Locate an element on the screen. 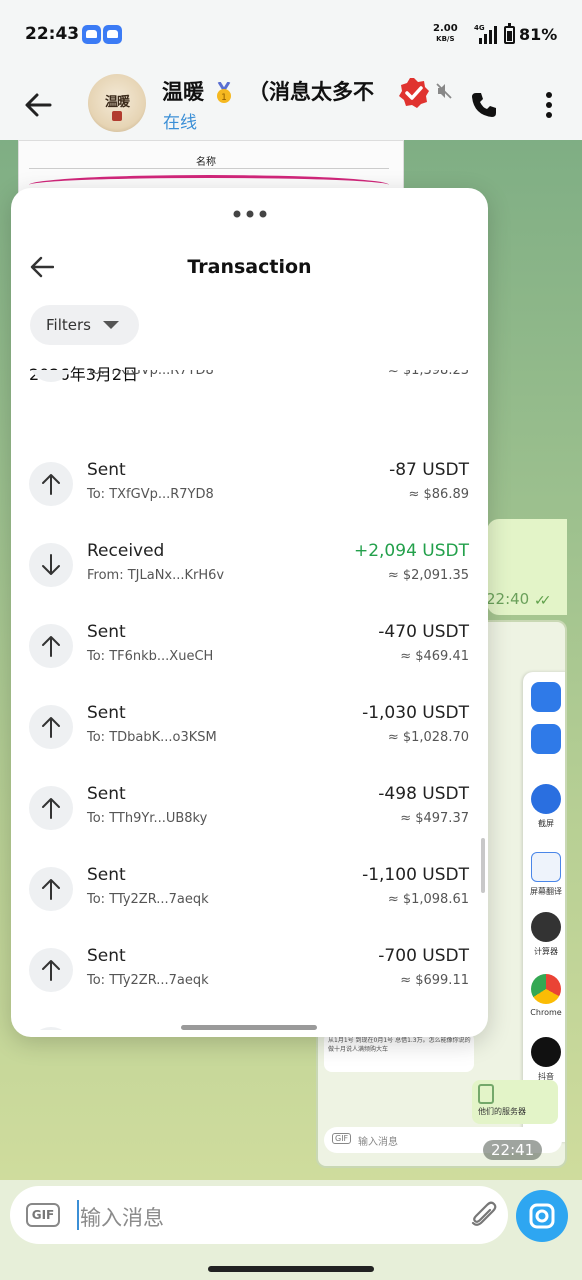  transaction-type: Received is located at coordinates (126, 551).